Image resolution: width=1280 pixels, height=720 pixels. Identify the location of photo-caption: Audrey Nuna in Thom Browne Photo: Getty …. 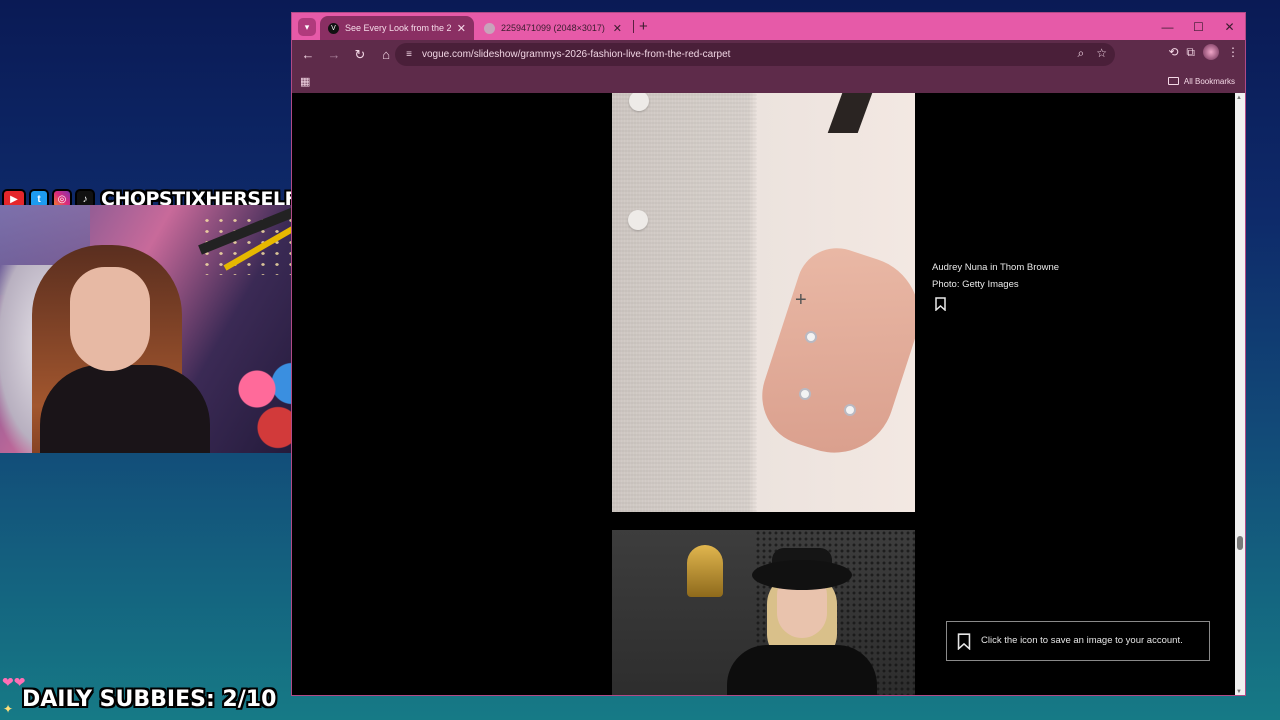
(995, 276).